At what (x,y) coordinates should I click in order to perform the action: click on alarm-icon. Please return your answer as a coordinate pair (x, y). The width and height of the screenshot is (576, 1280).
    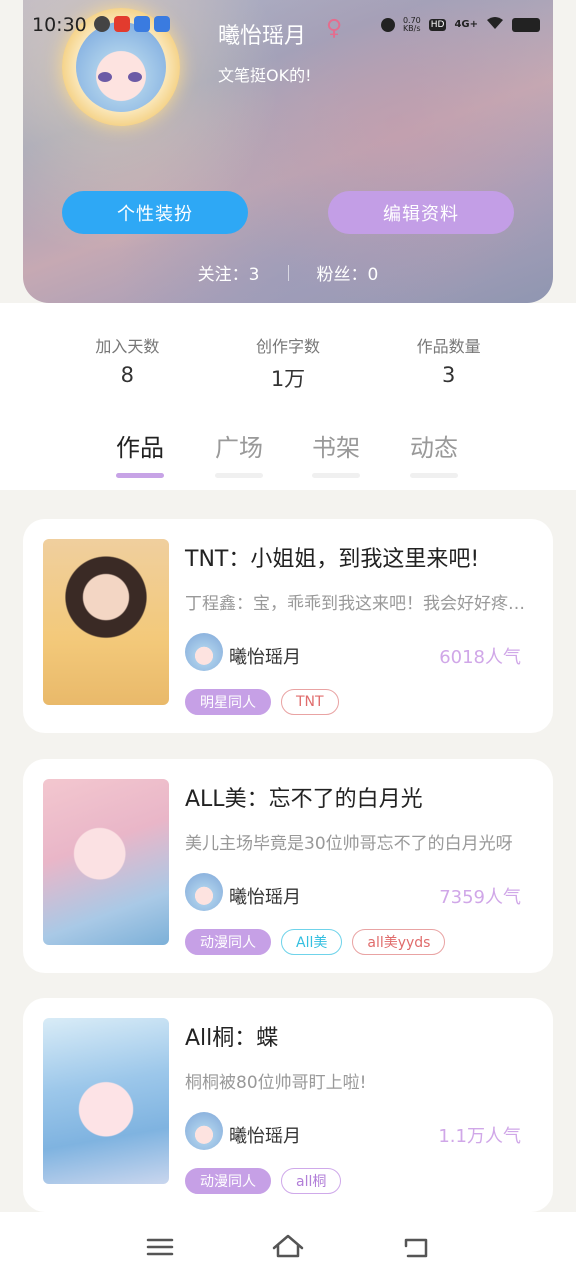
    Looking at the image, I should click on (387, 24).